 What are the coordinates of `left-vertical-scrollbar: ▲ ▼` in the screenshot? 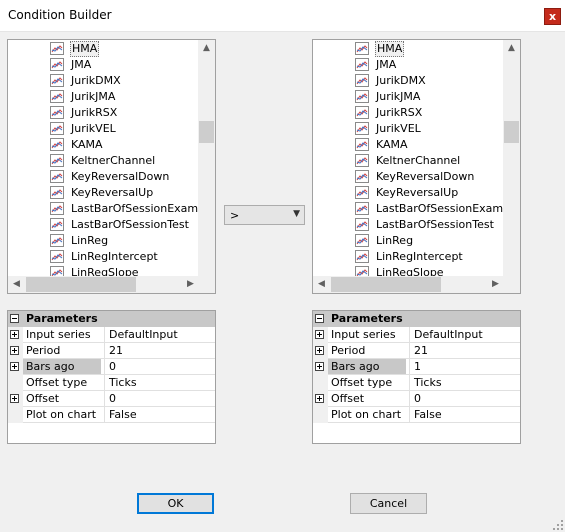 It's located at (206, 165).